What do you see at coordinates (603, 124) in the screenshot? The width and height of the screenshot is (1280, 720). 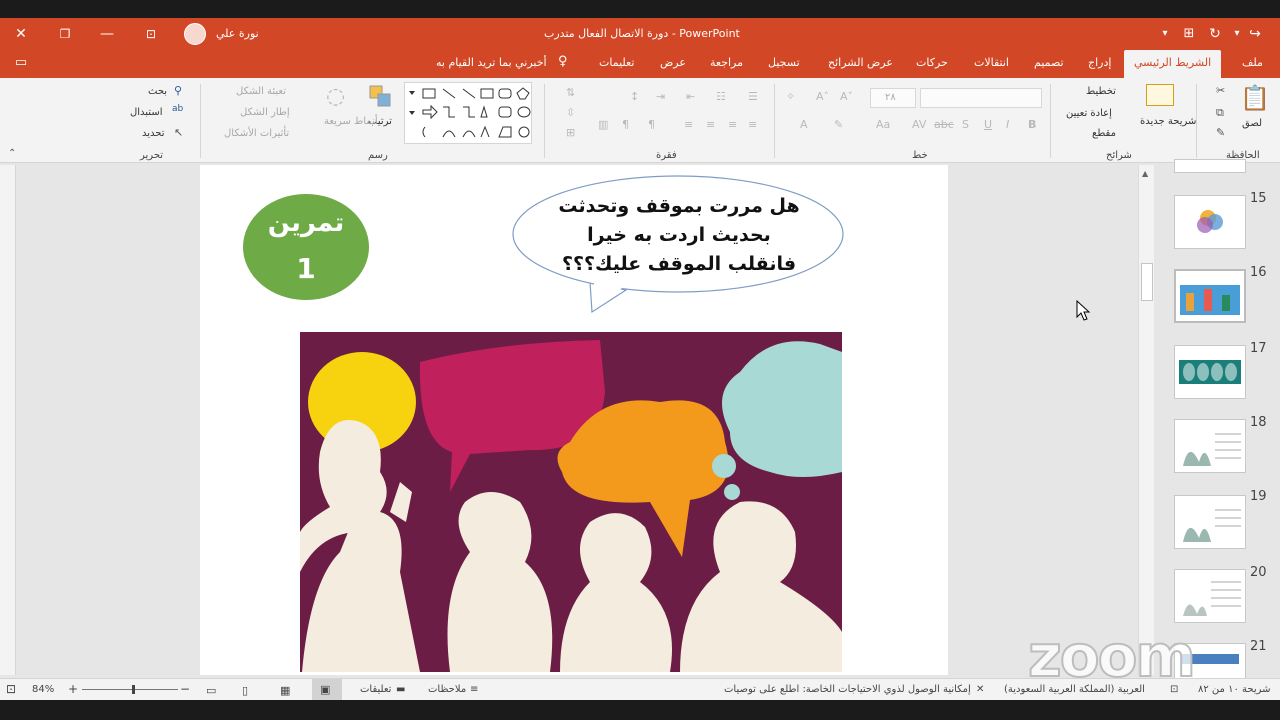 I see `columns-icon: ▥` at bounding box center [603, 124].